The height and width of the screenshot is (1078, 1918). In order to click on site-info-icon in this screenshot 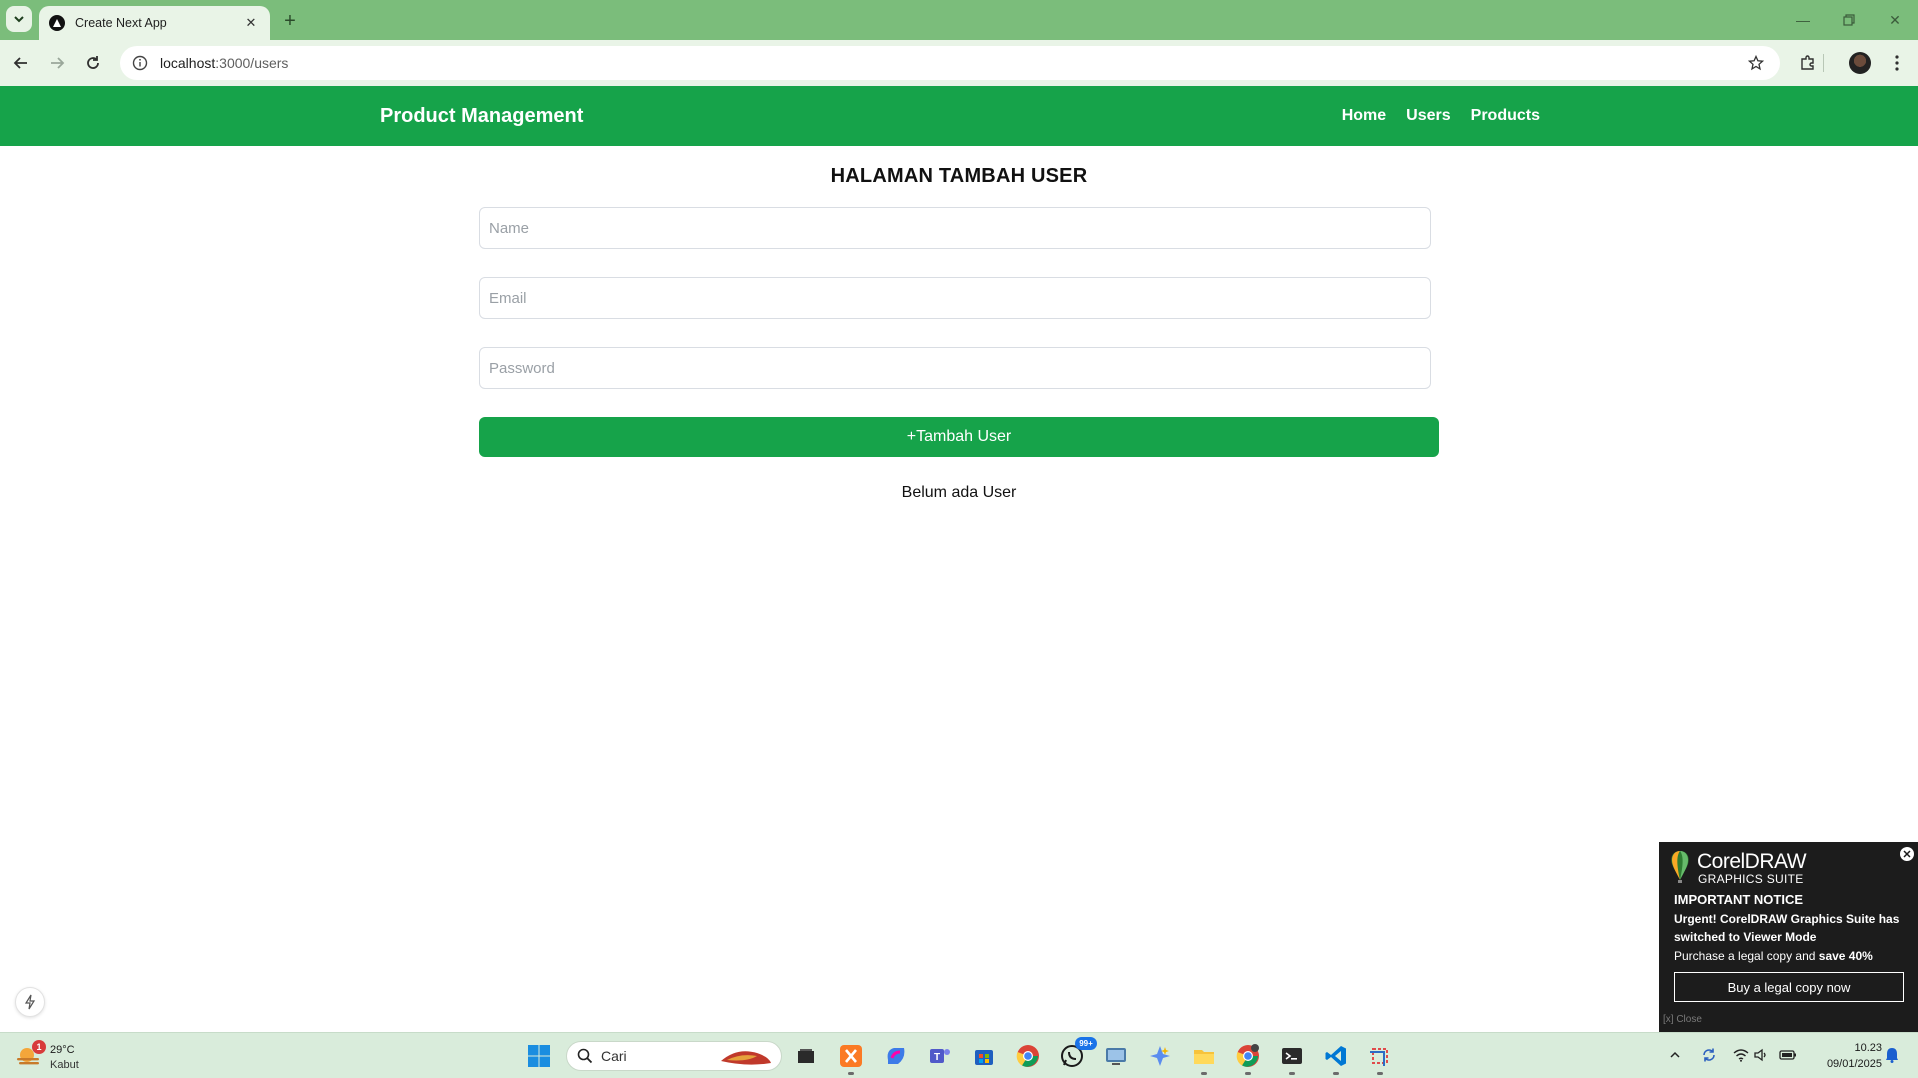, I will do `click(140, 63)`.